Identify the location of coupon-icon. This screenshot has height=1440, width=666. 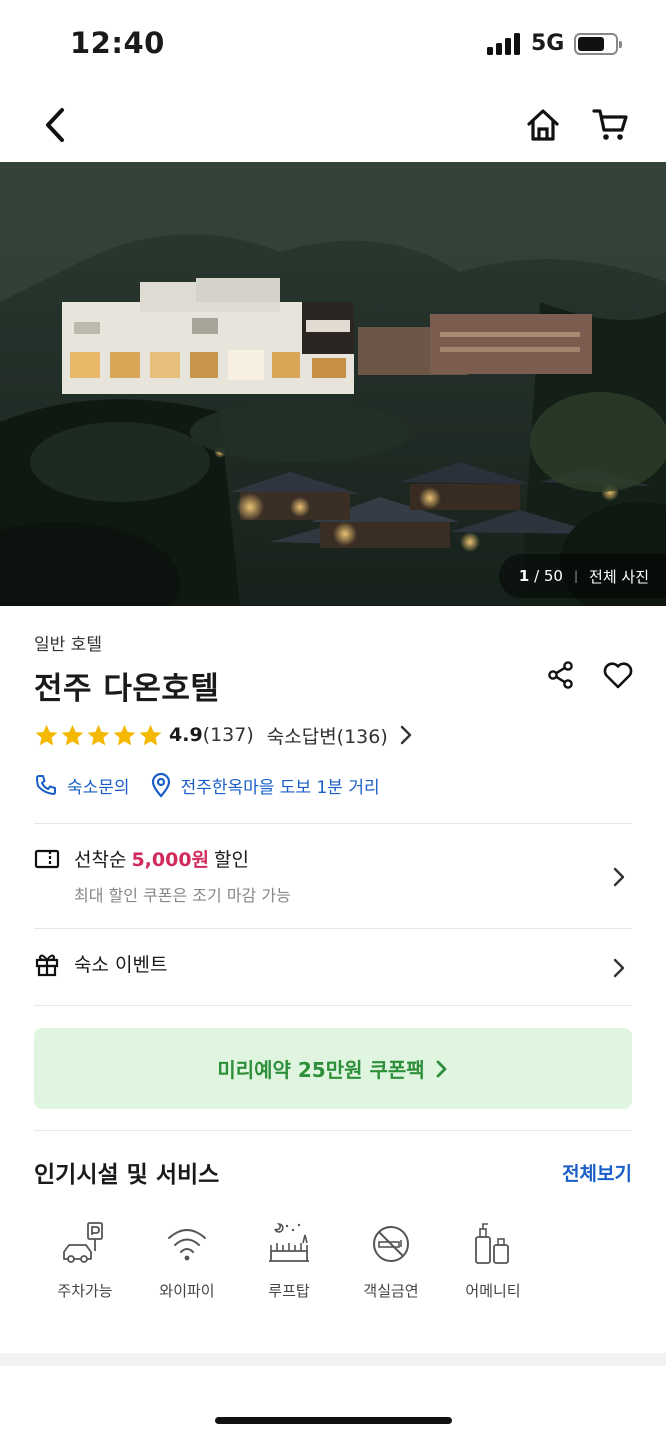
(47, 858).